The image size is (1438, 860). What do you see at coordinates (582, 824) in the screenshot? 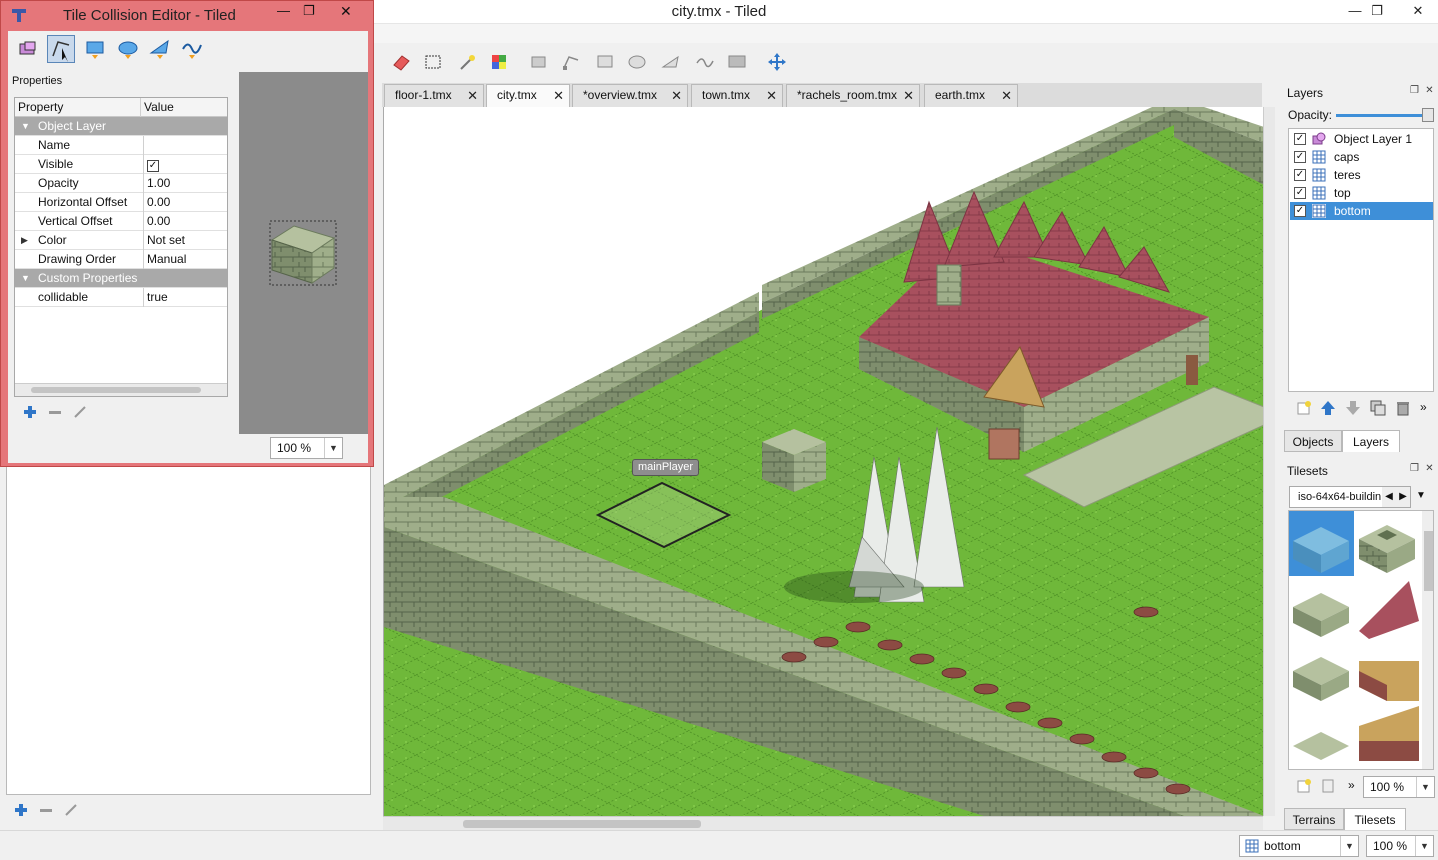
I see `scrollbar-thumb` at bounding box center [582, 824].